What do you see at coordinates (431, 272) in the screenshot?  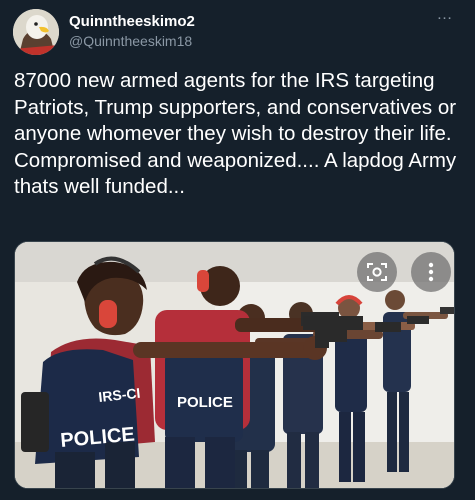 I see `more-vertical-icon` at bounding box center [431, 272].